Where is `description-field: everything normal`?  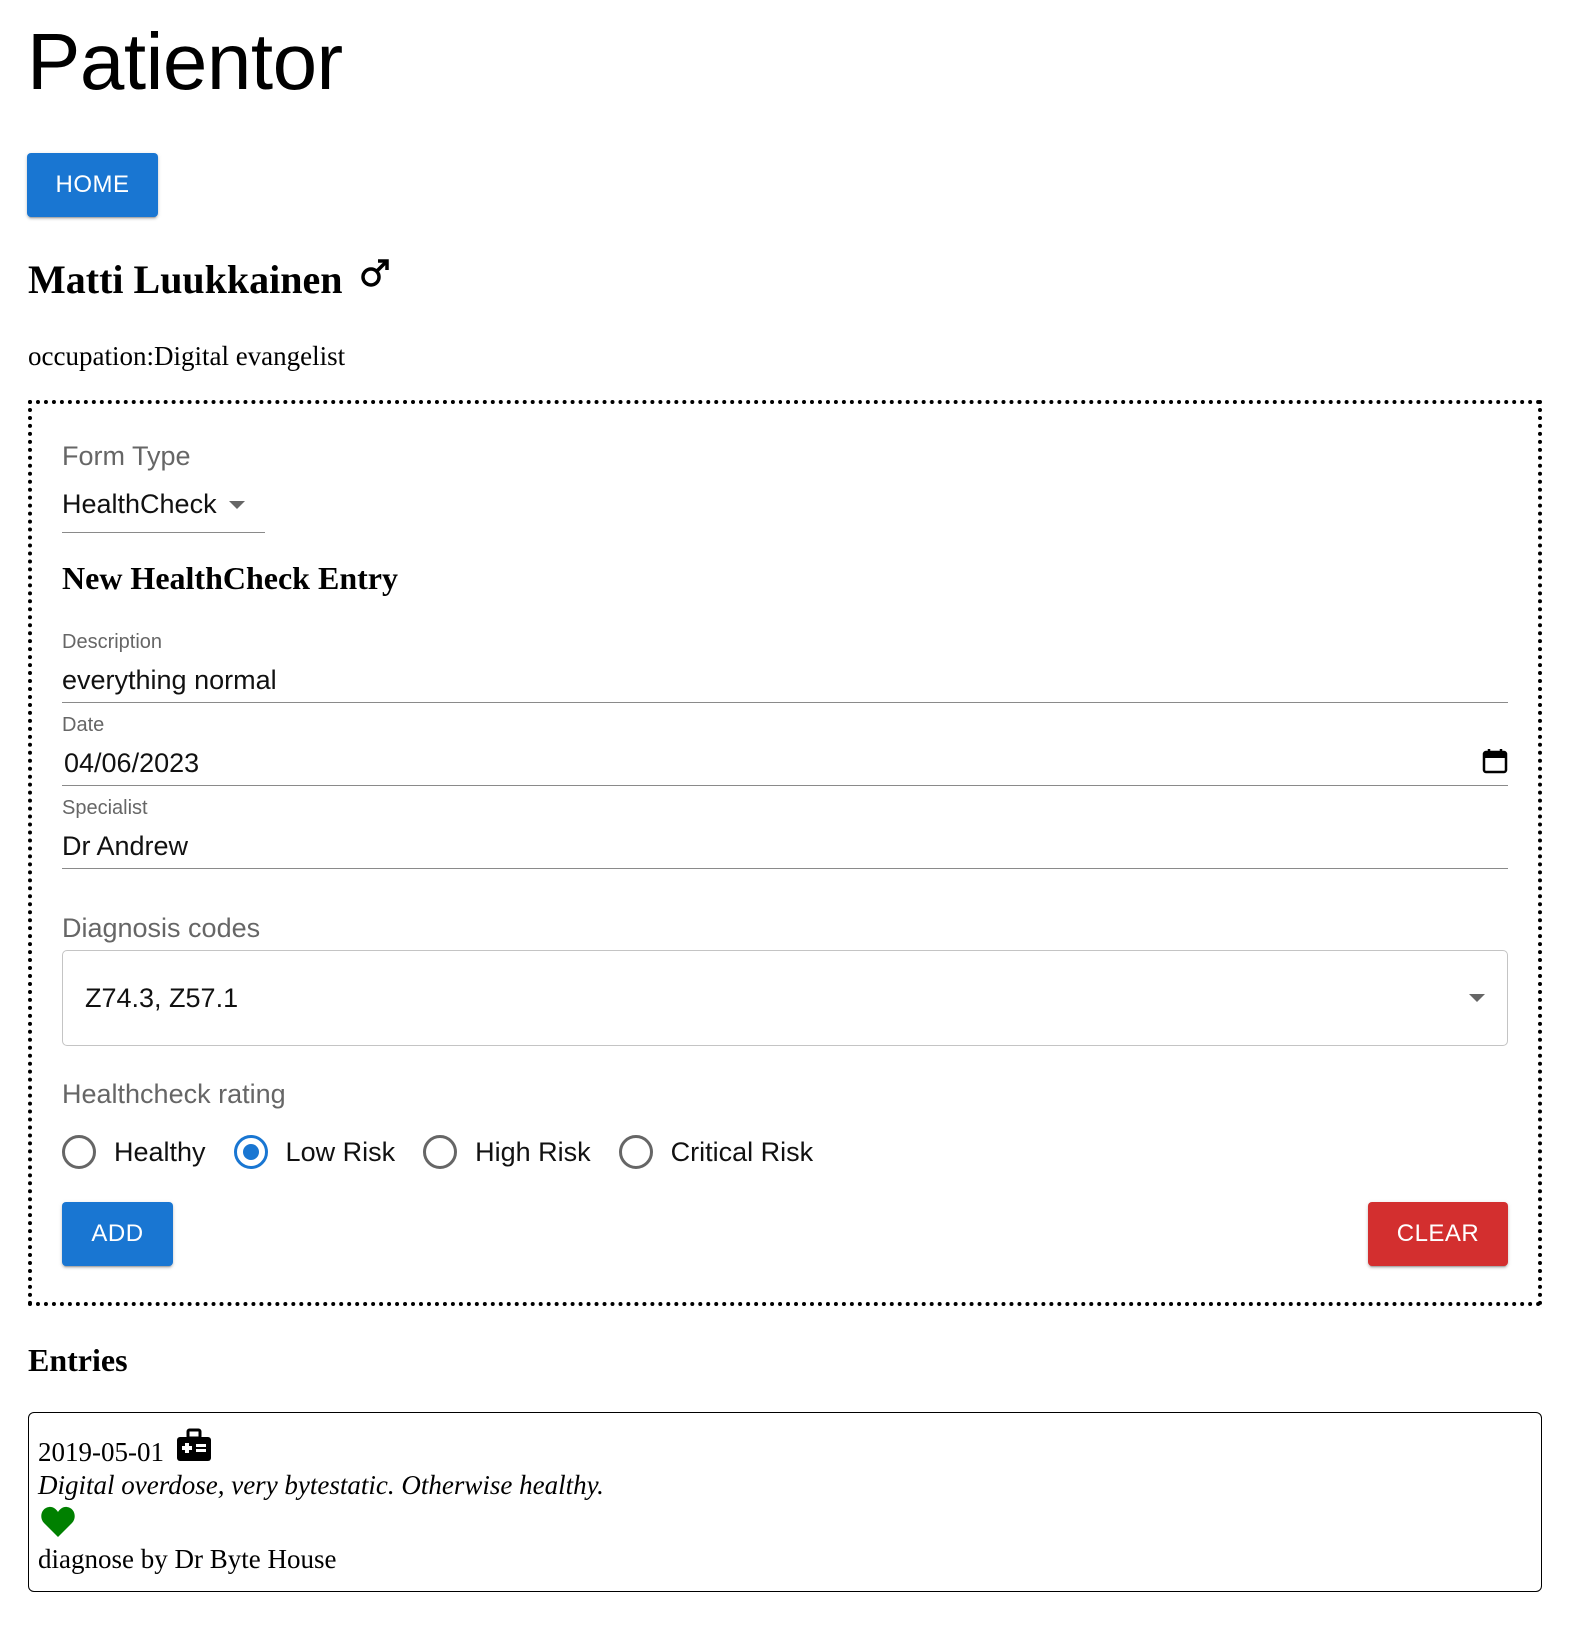 description-field: everything normal is located at coordinates (785, 682).